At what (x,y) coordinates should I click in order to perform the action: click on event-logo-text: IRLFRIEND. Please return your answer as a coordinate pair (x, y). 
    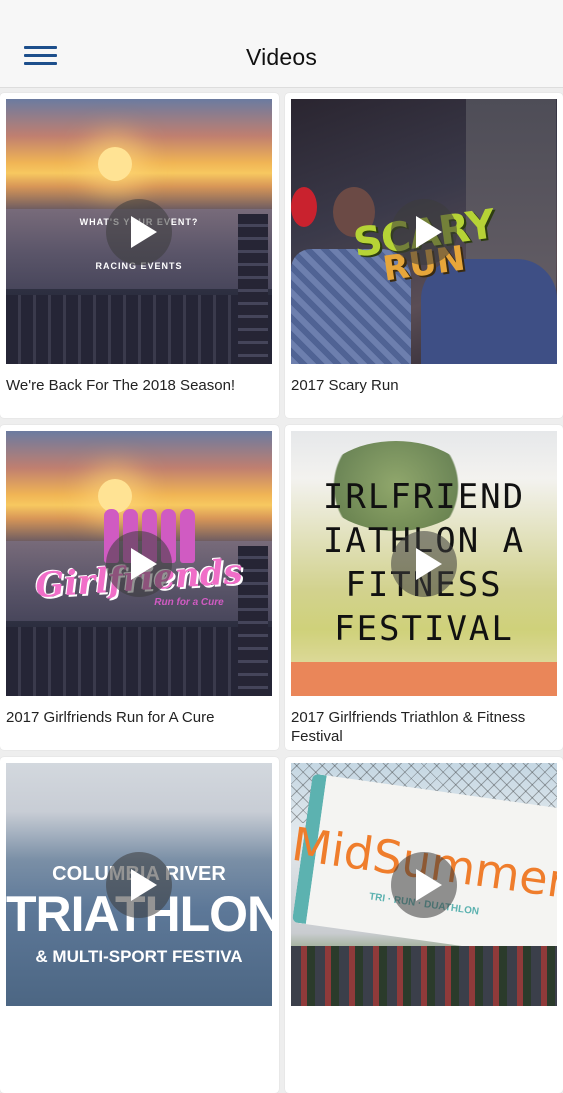
    Looking at the image, I should click on (424, 497).